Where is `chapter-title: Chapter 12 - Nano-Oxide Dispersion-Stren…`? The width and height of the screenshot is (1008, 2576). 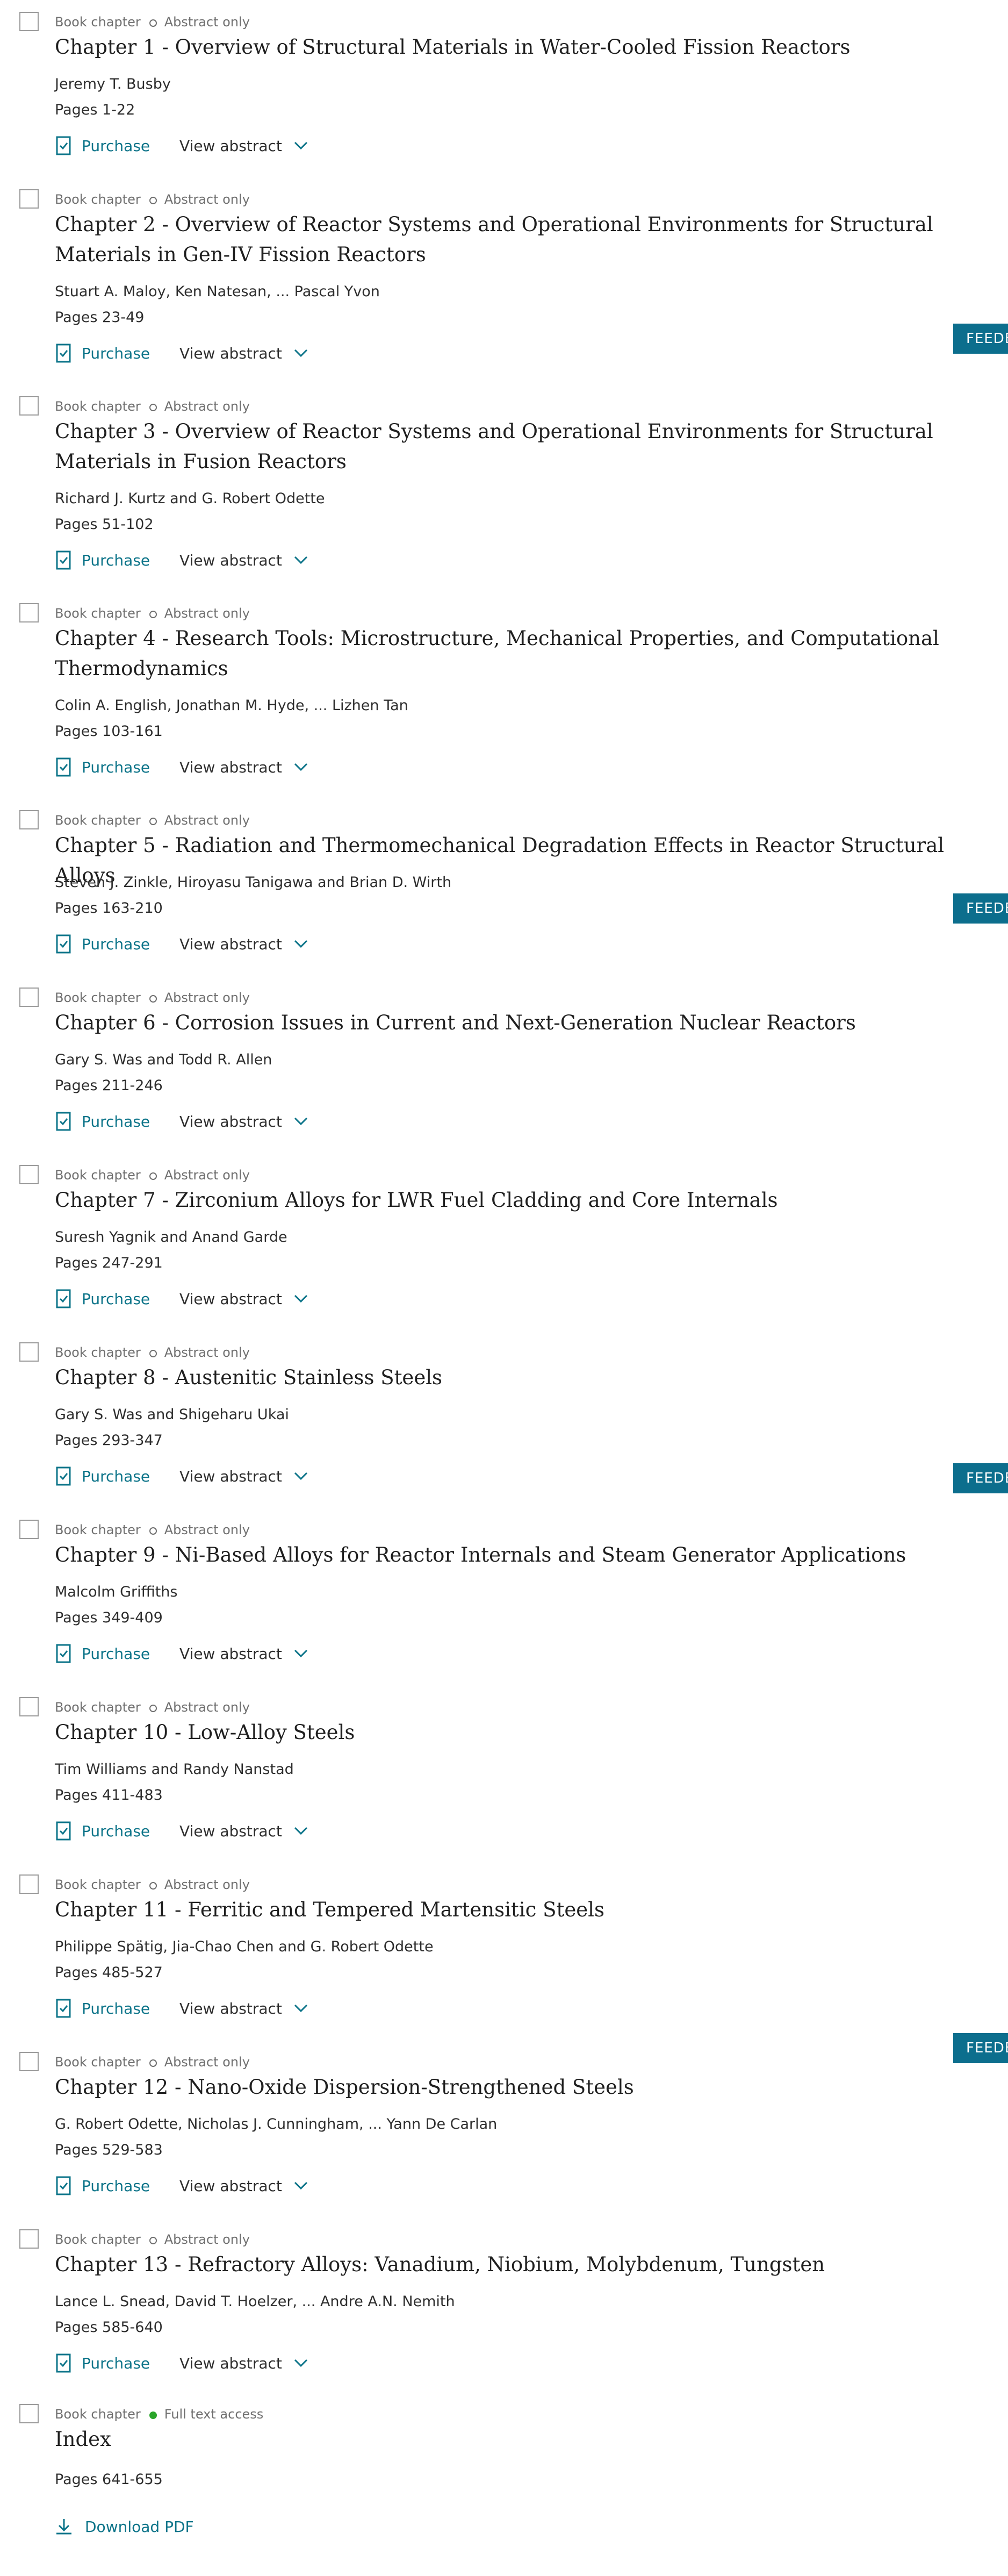
chapter-title: Chapter 12 - Nano-Oxide Dispersion-Stren… is located at coordinates (522, 2087).